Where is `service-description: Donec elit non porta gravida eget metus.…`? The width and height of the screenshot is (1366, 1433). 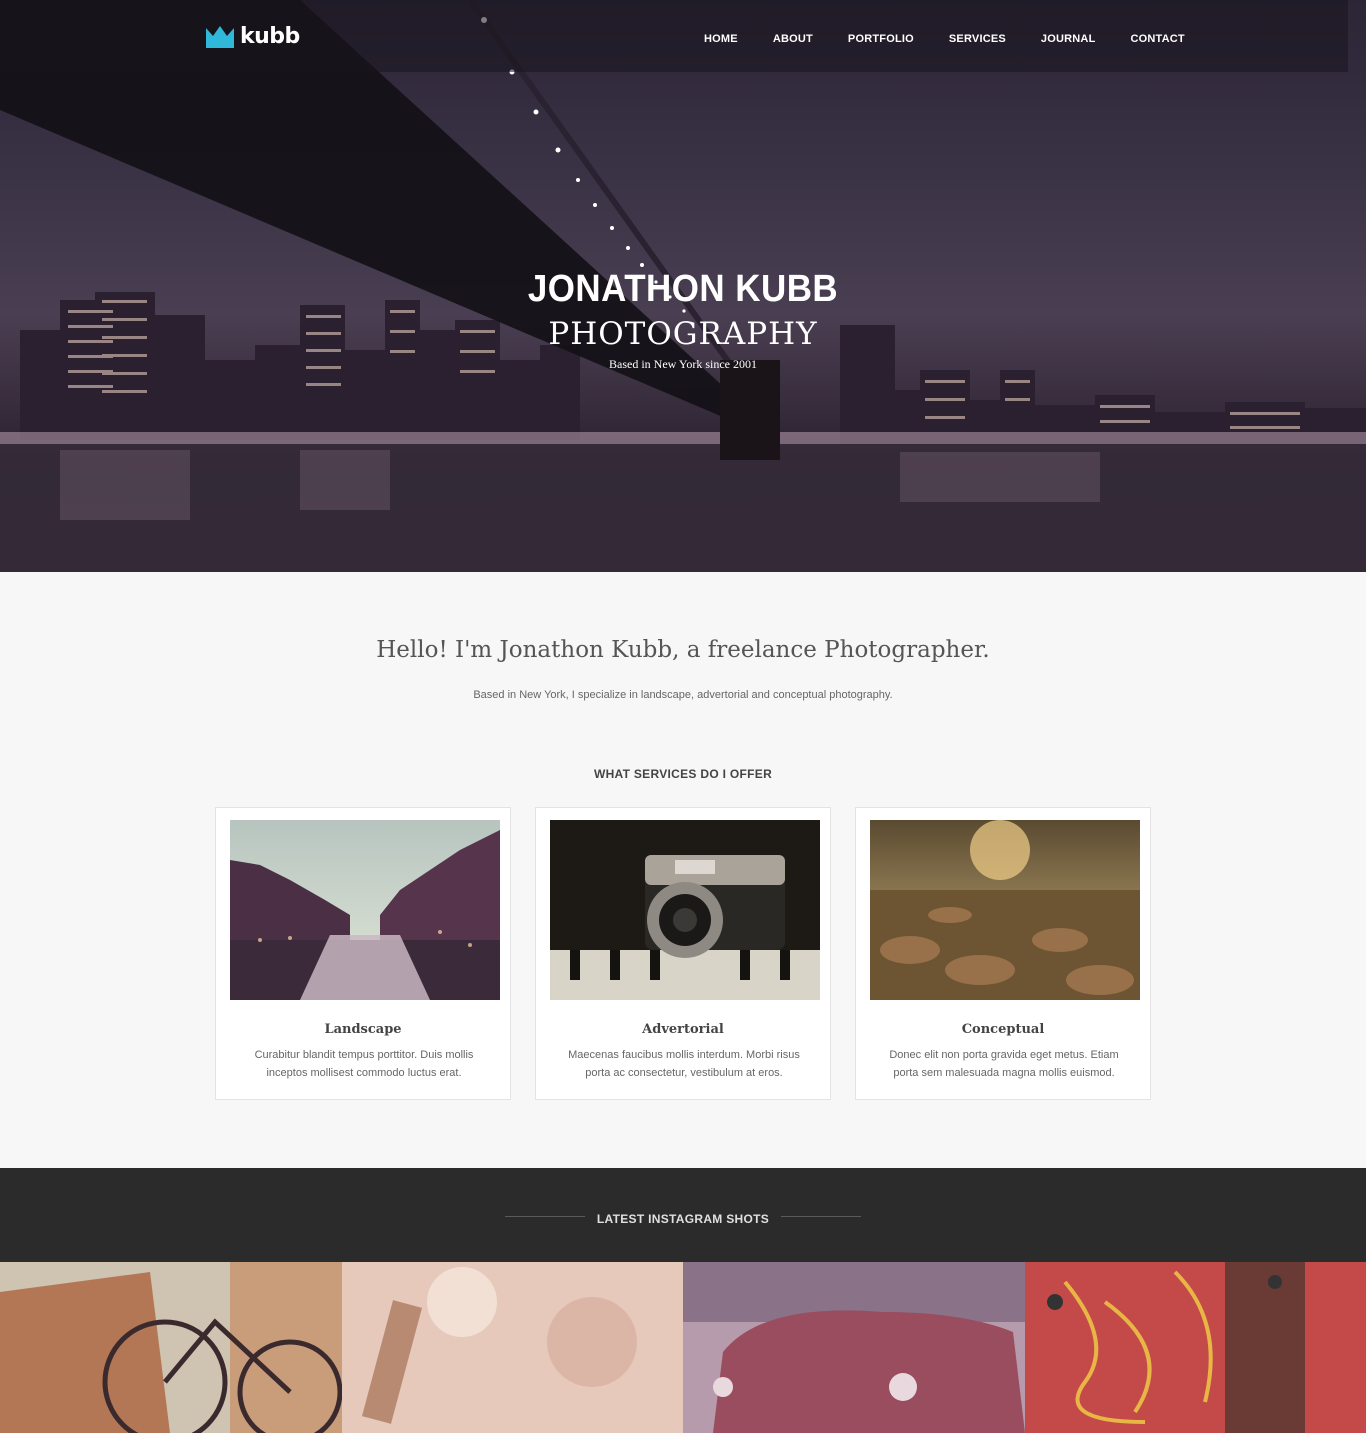 service-description: Donec elit non porta gravida eget metus.… is located at coordinates (1004, 1064).